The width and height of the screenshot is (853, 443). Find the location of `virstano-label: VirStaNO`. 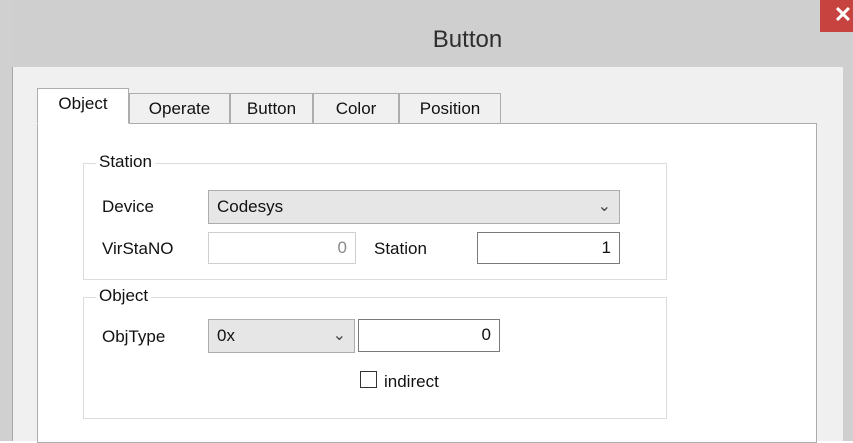

virstano-label: VirStaNO is located at coordinates (138, 248).